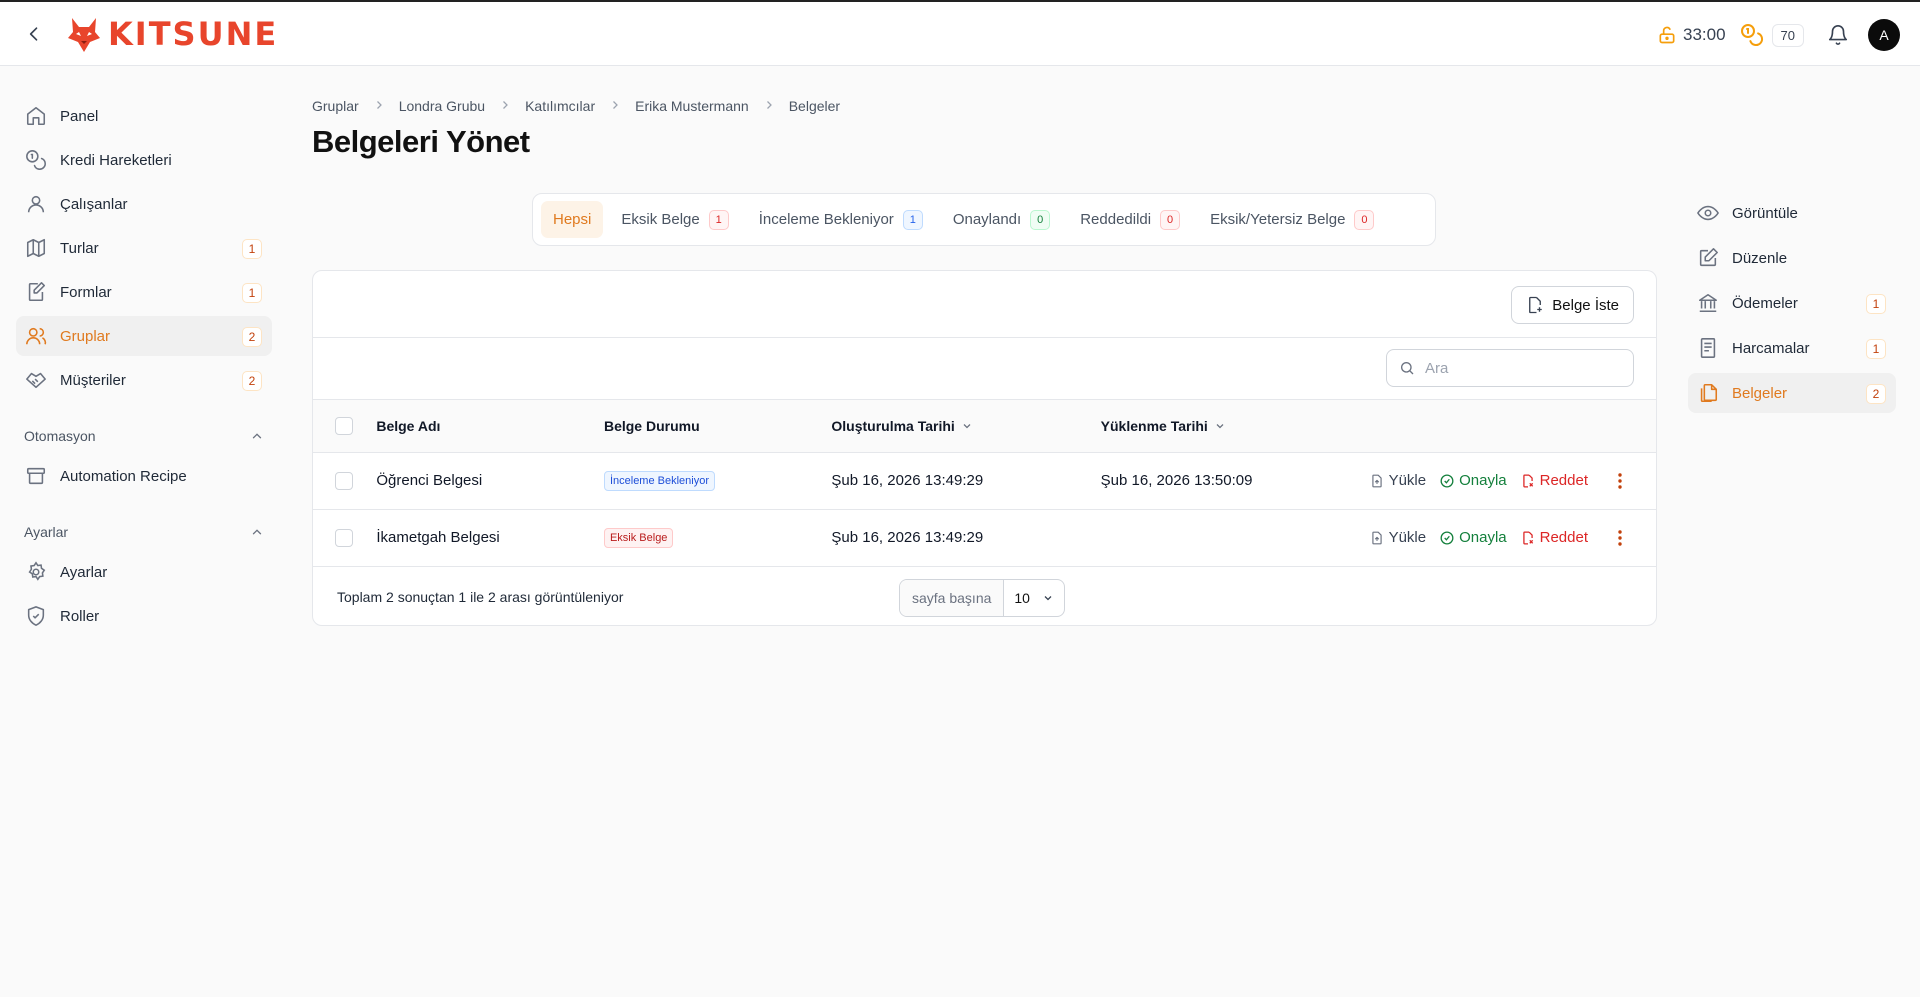 This screenshot has height=997, width=1920. I want to click on sidebar-item-label: Müşteriler, so click(93, 380).